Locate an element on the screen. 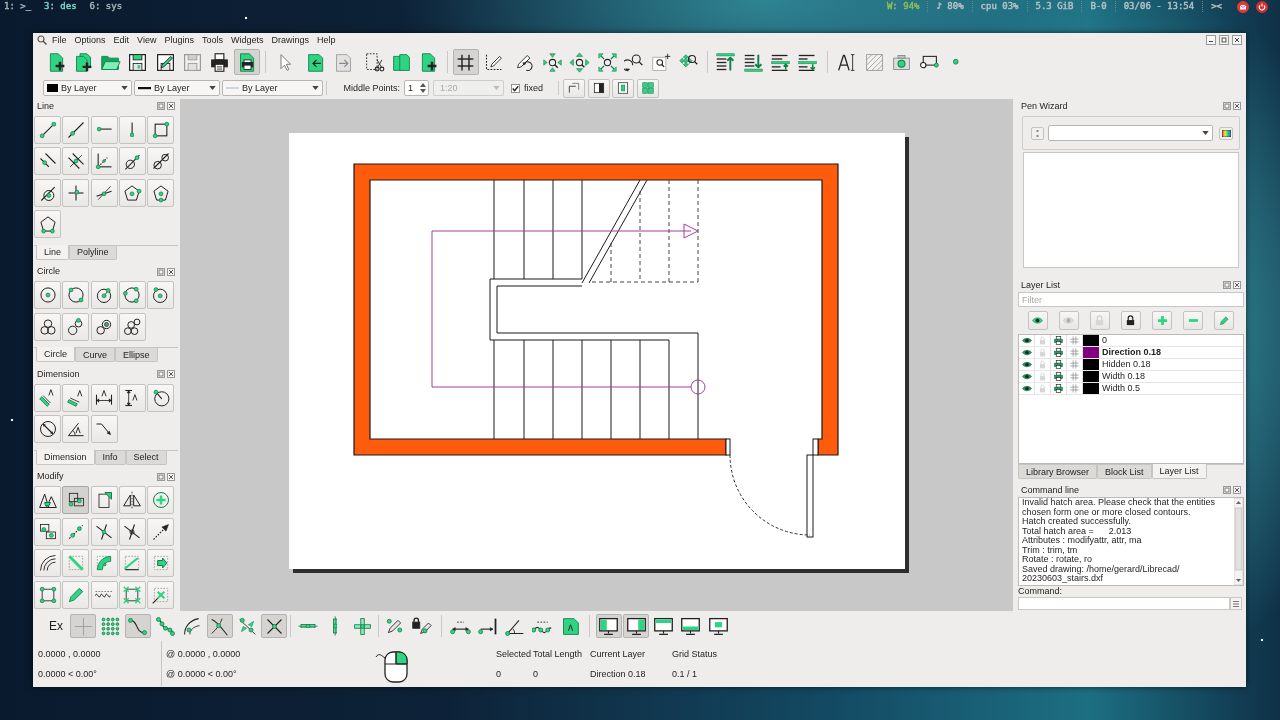 This screenshot has height=720, width=1280. dock-tab: Select is located at coordinates (146, 457).